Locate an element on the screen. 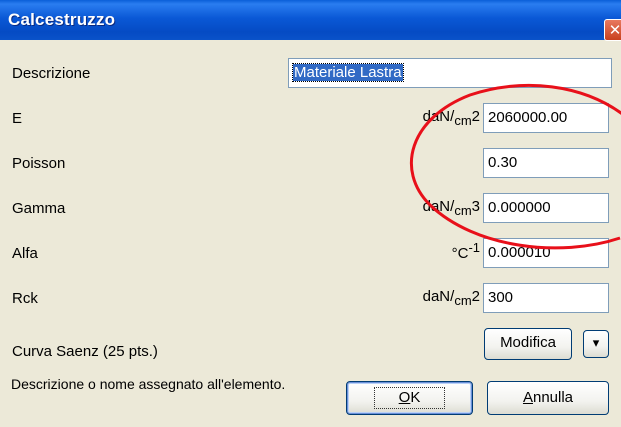  curve-dropdown-button: ▾ is located at coordinates (596, 344).